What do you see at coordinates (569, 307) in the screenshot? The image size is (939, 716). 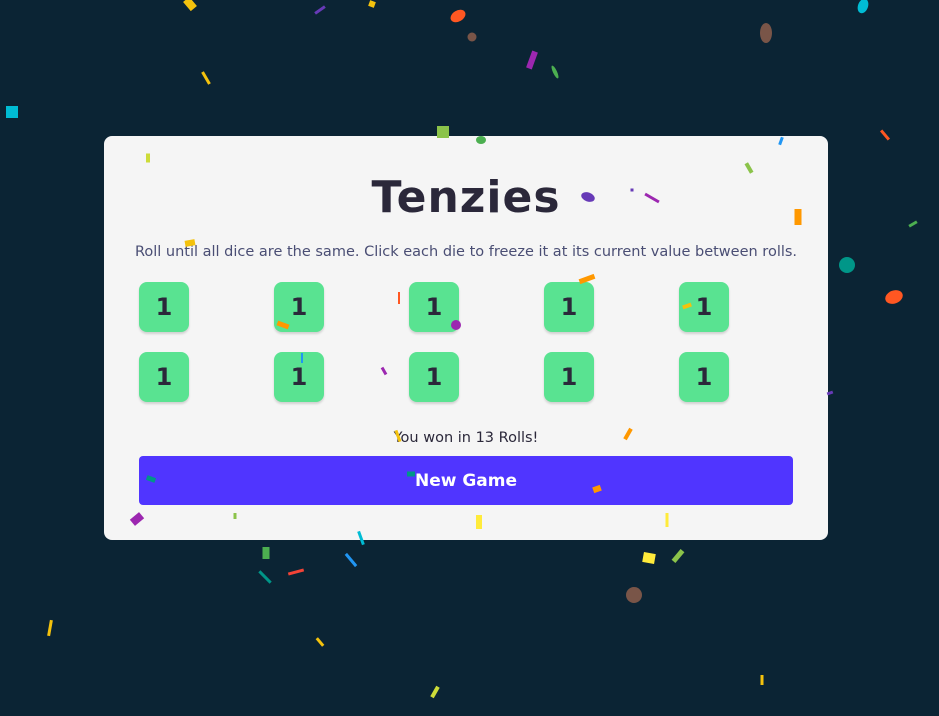 I see `die-4: 1` at bounding box center [569, 307].